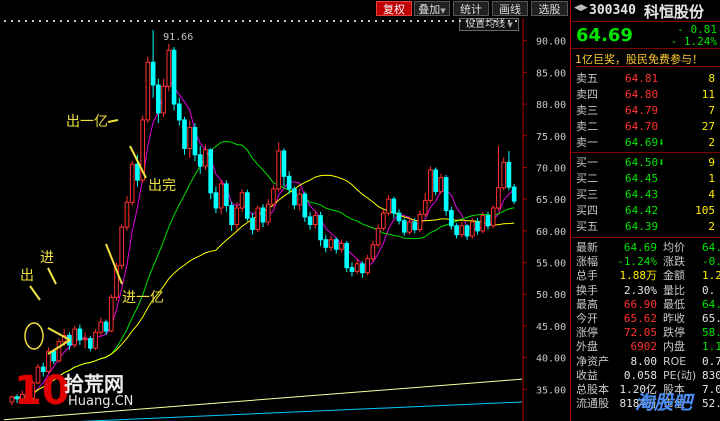 This screenshot has height=421, width=720. What do you see at coordinates (711, 304) in the screenshot?
I see `stat-value: 64.` at bounding box center [711, 304].